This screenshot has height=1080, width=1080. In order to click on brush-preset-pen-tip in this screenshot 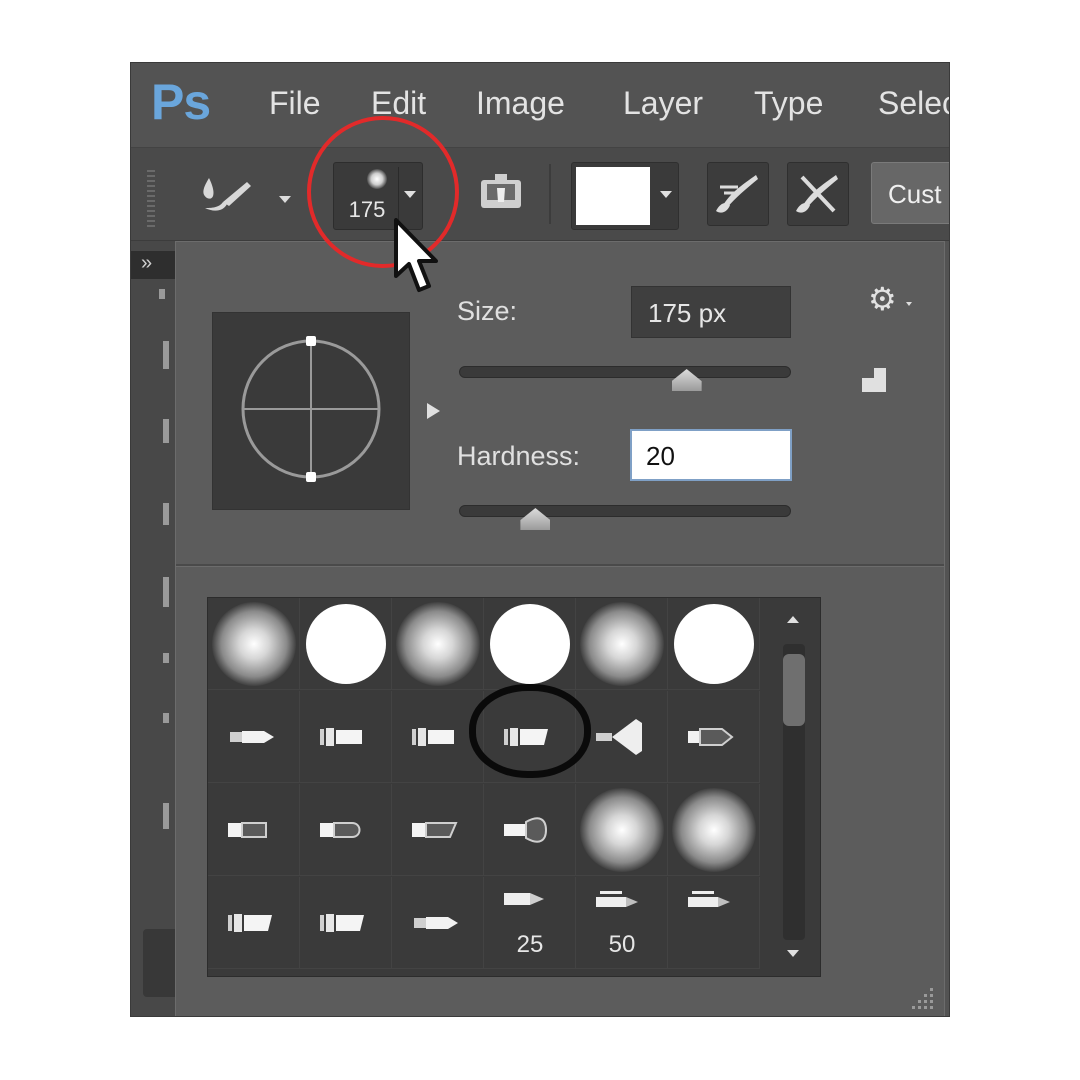, I will do `click(714, 923)`.